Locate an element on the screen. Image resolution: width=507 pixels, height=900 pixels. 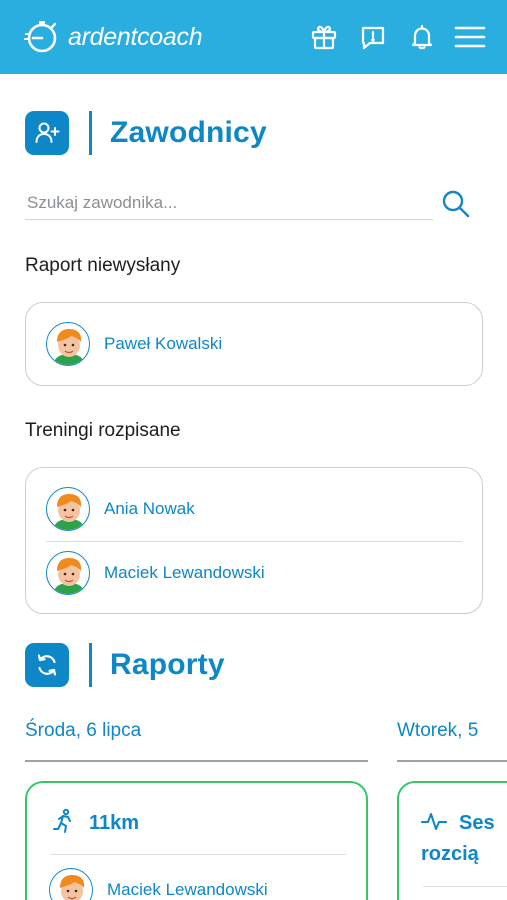
reports-title: Raporty is located at coordinates (167, 664).